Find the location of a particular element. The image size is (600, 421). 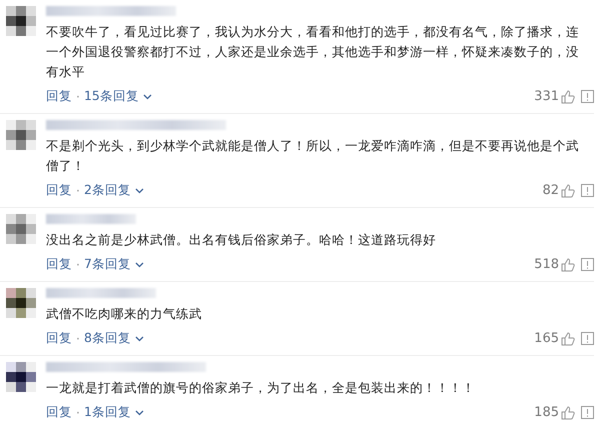

comment-text: 没出名之前是少林武僧。出名有钱后俗家弟子。哈哈！这道路玩得好 is located at coordinates (241, 240).